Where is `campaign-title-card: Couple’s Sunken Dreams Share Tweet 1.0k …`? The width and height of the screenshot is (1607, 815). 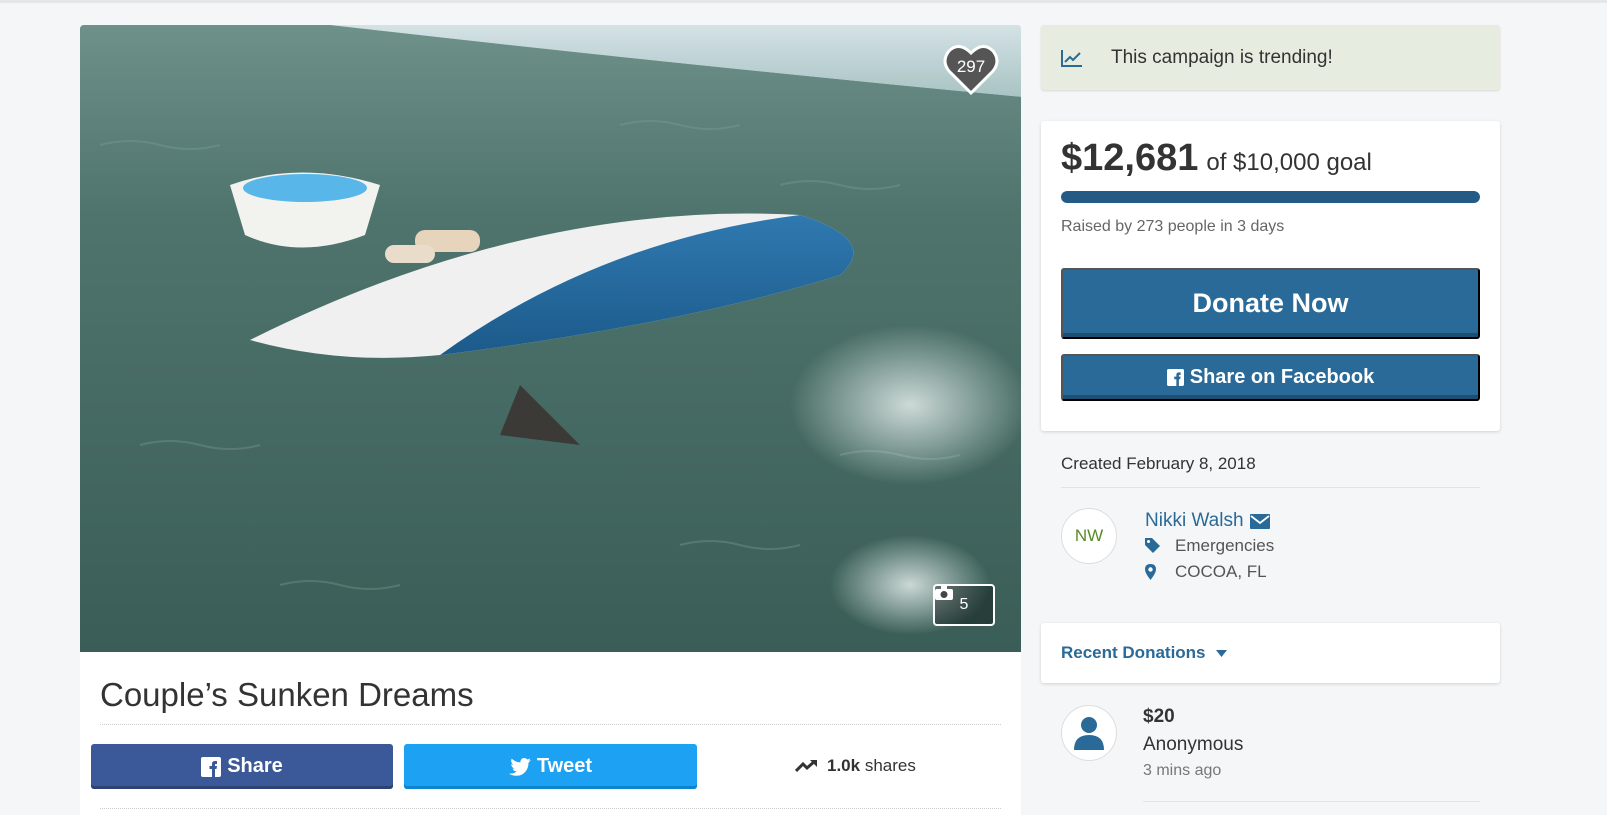
campaign-title-card: Couple’s Sunken Dreams Share Tweet 1.0k … is located at coordinates (550, 733).